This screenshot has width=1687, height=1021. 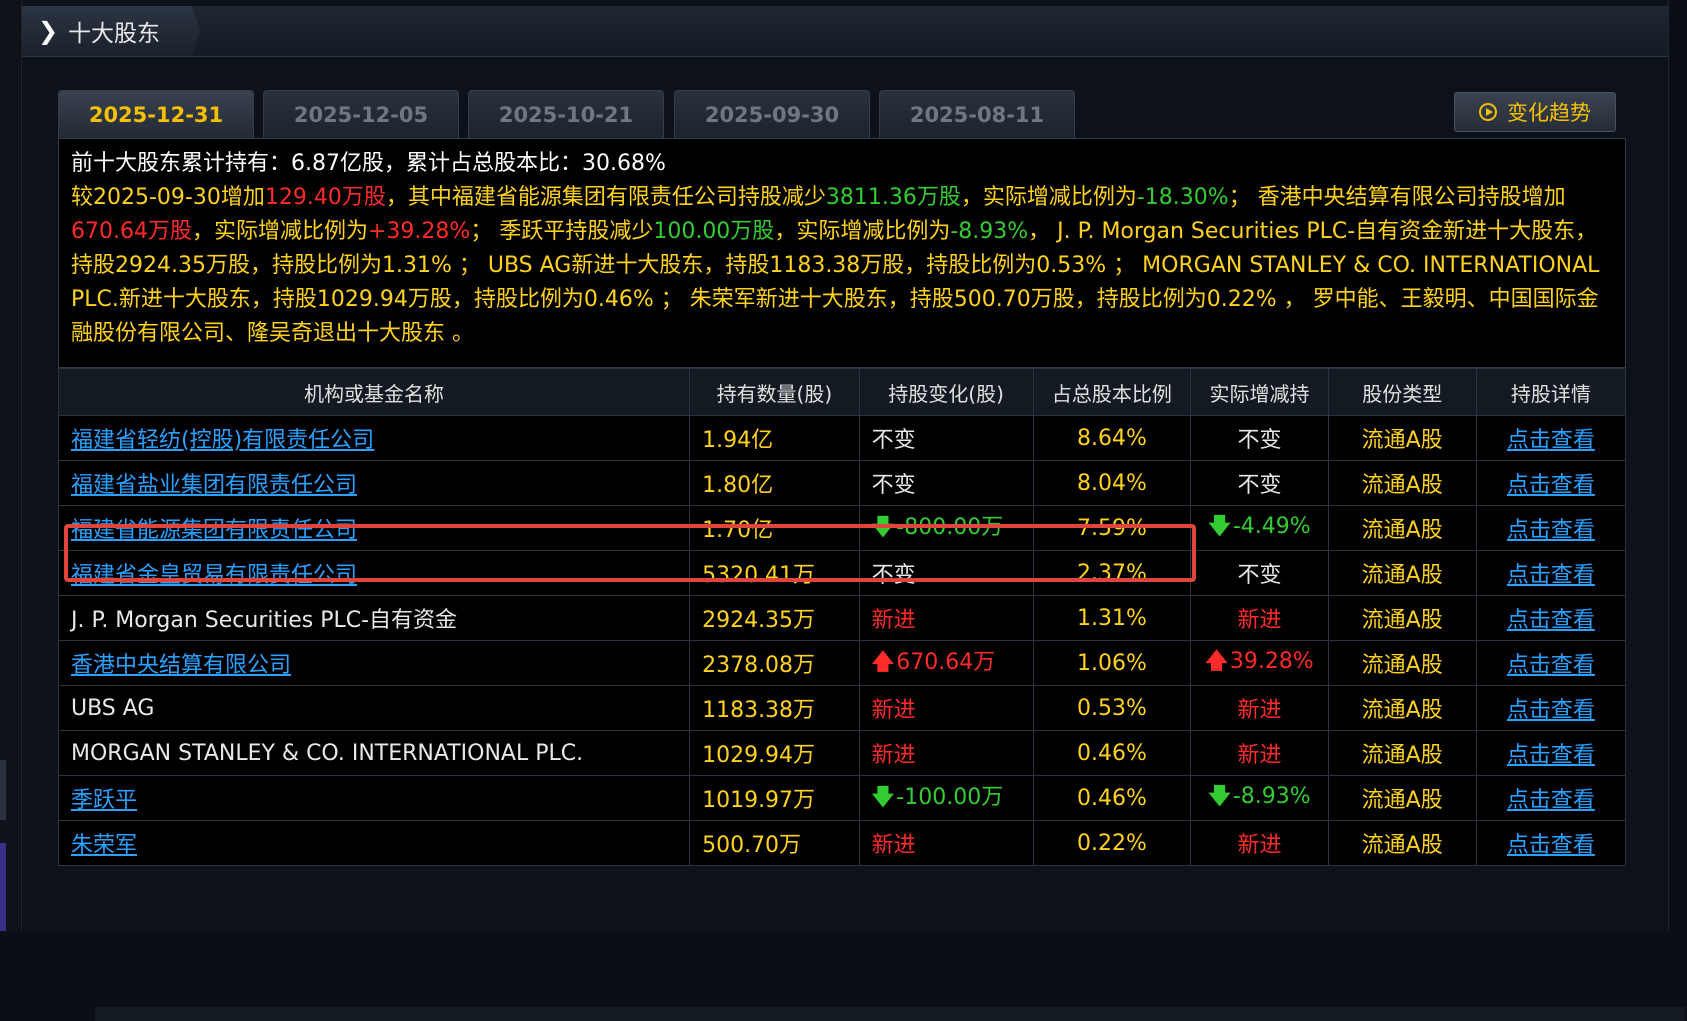 I want to click on cell-holder-name: 福建省轻纺(控股)有限责任公司, so click(x=374, y=438).